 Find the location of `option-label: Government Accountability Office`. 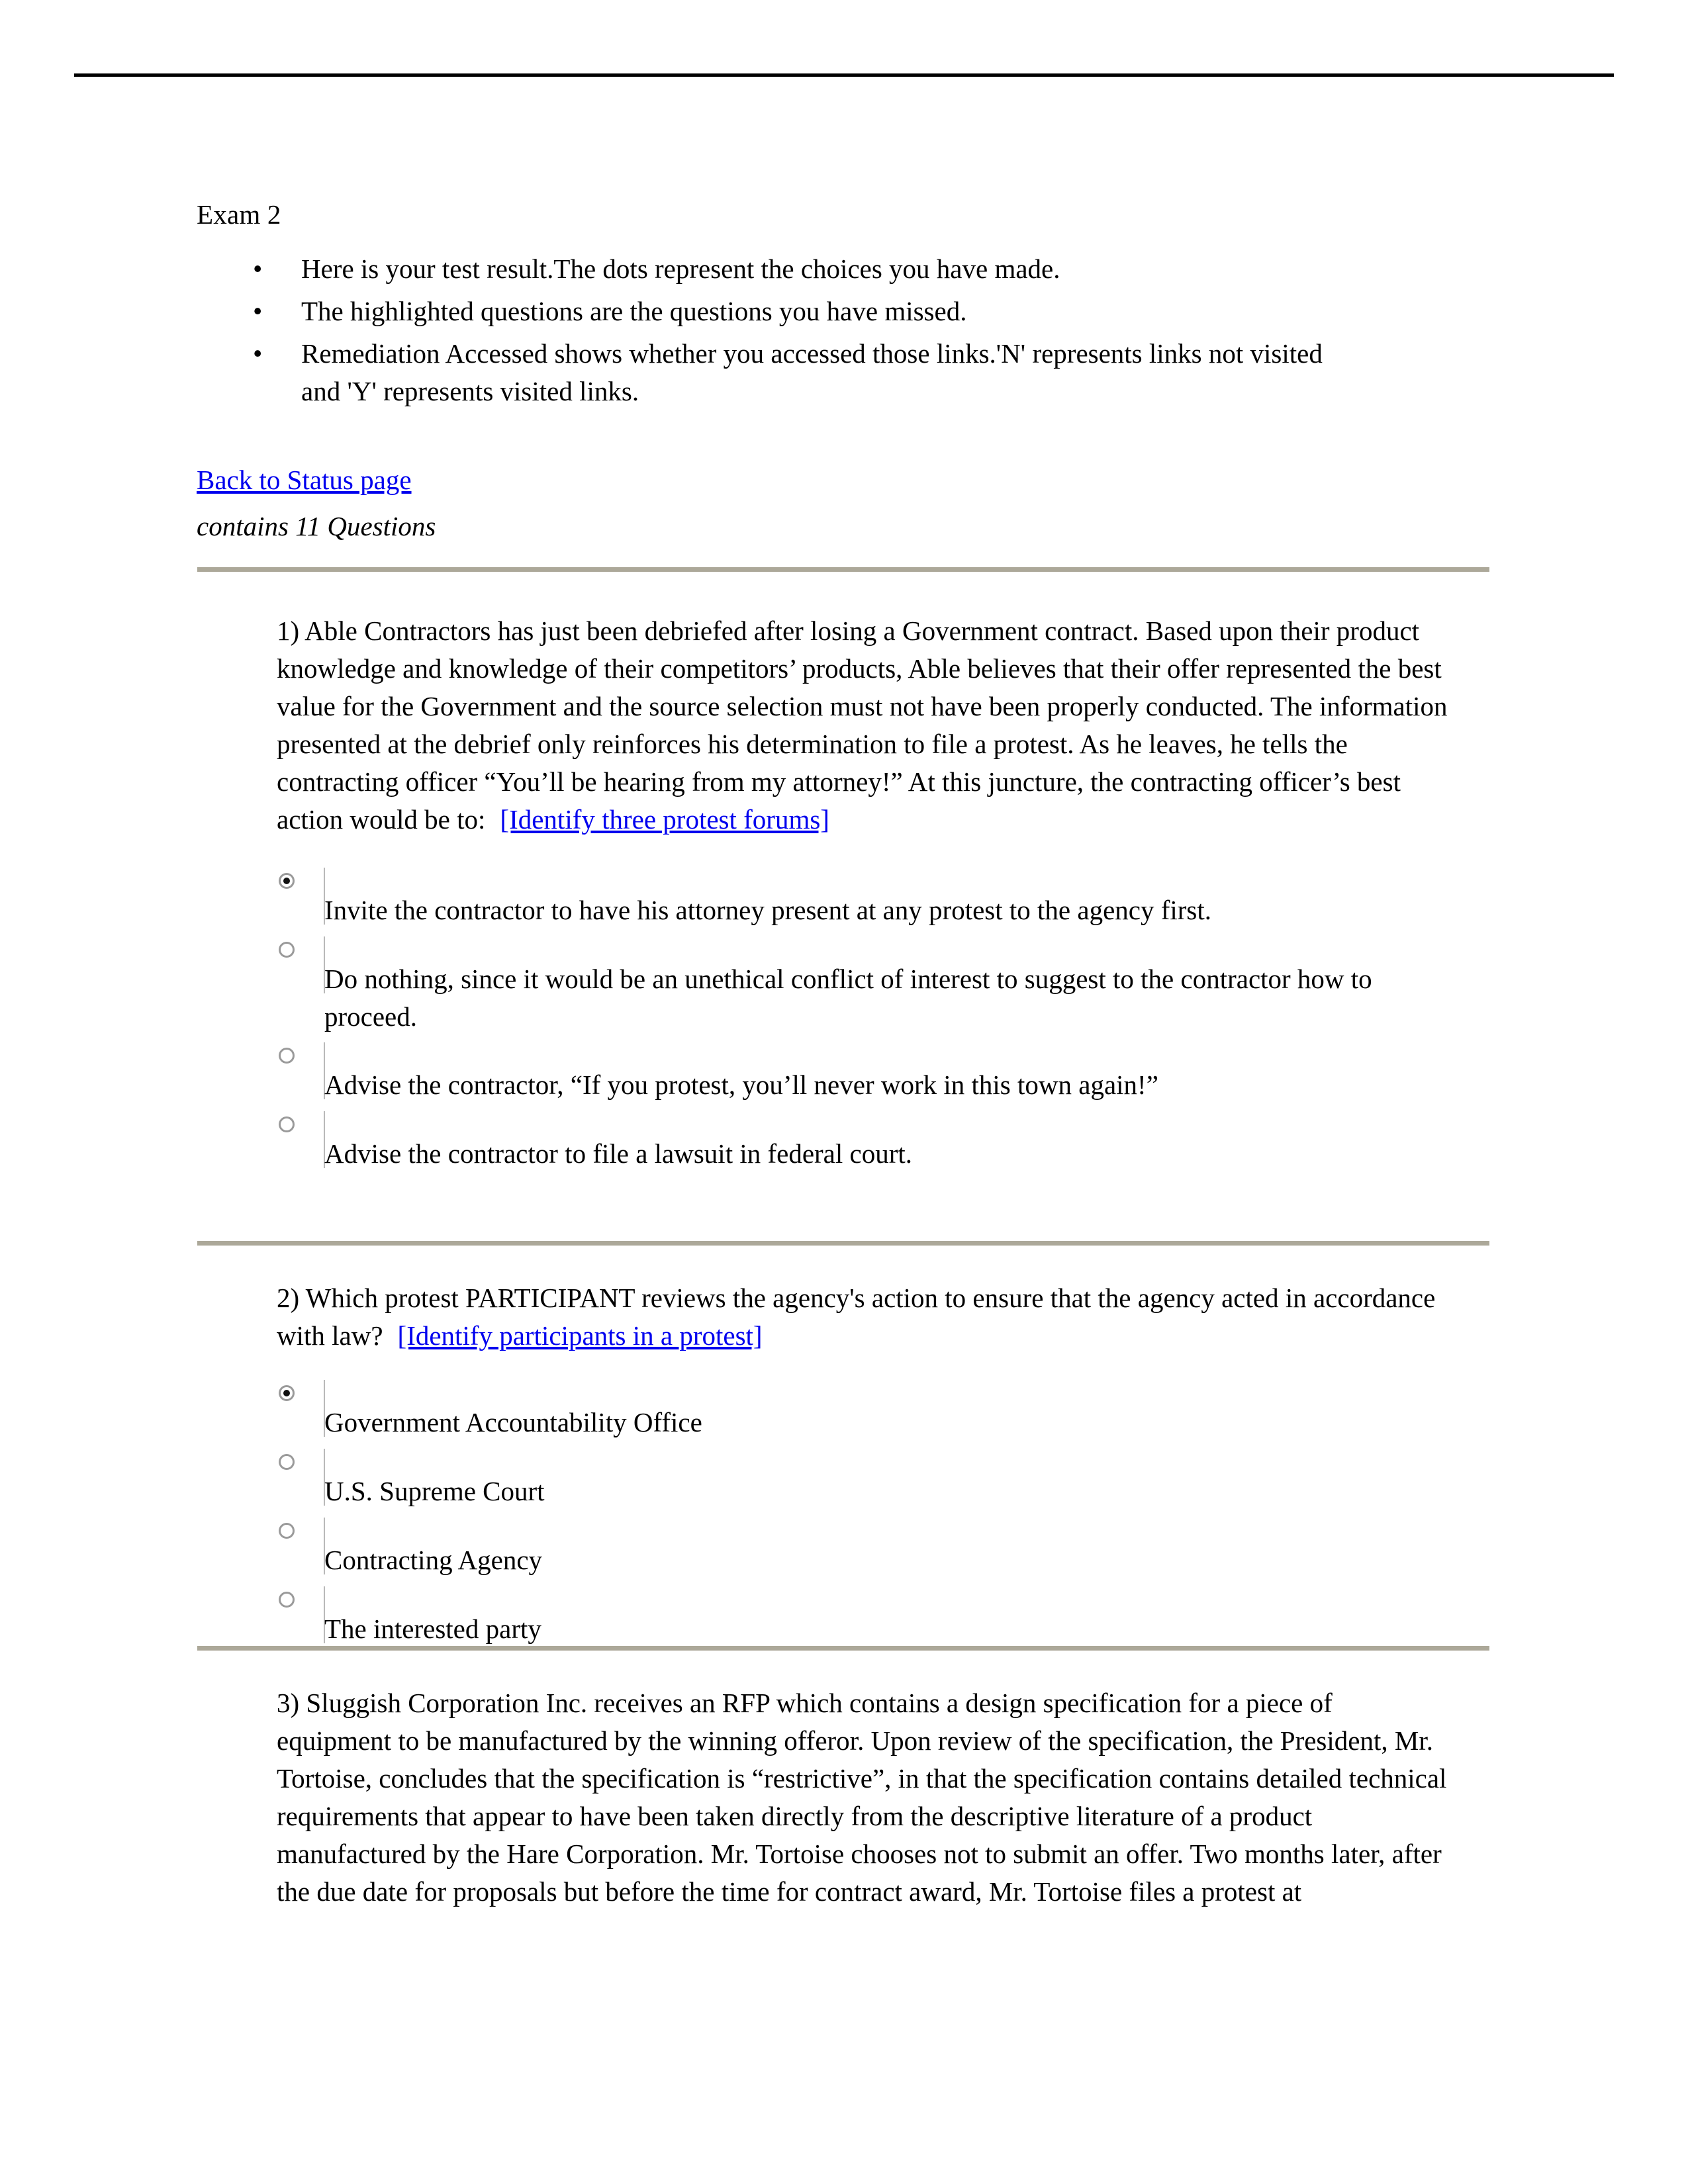

option-label: Government Accountability Office is located at coordinates (513, 1422).